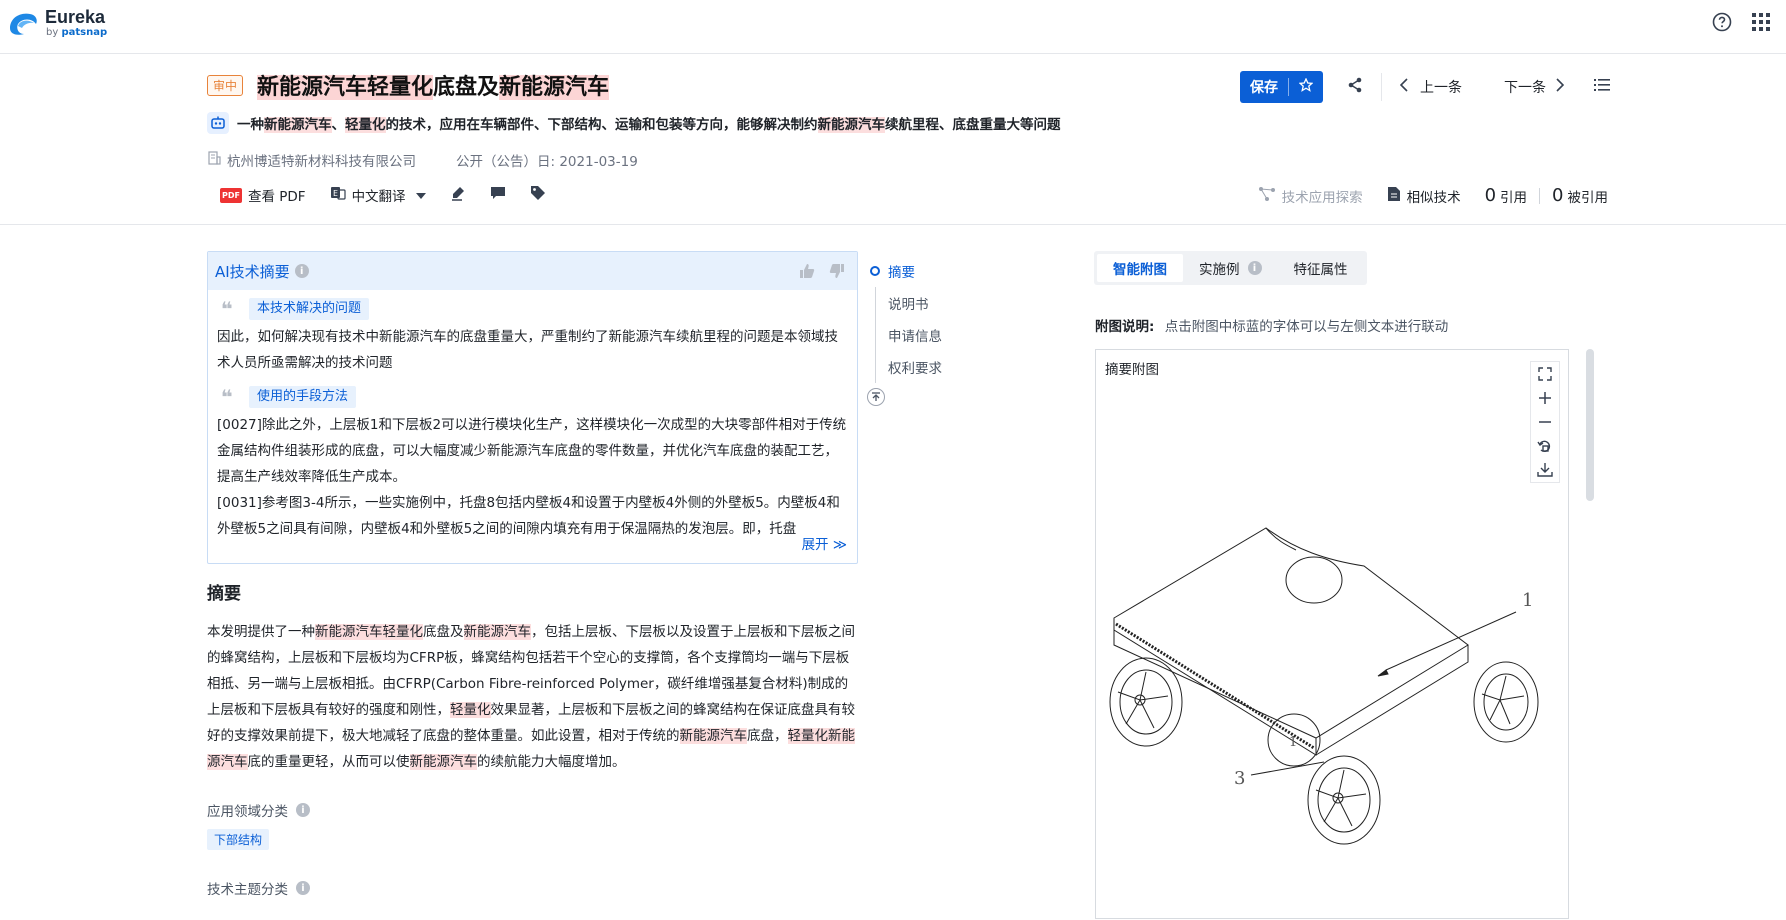  I want to click on ai-line-text: 一种, so click(250, 125).